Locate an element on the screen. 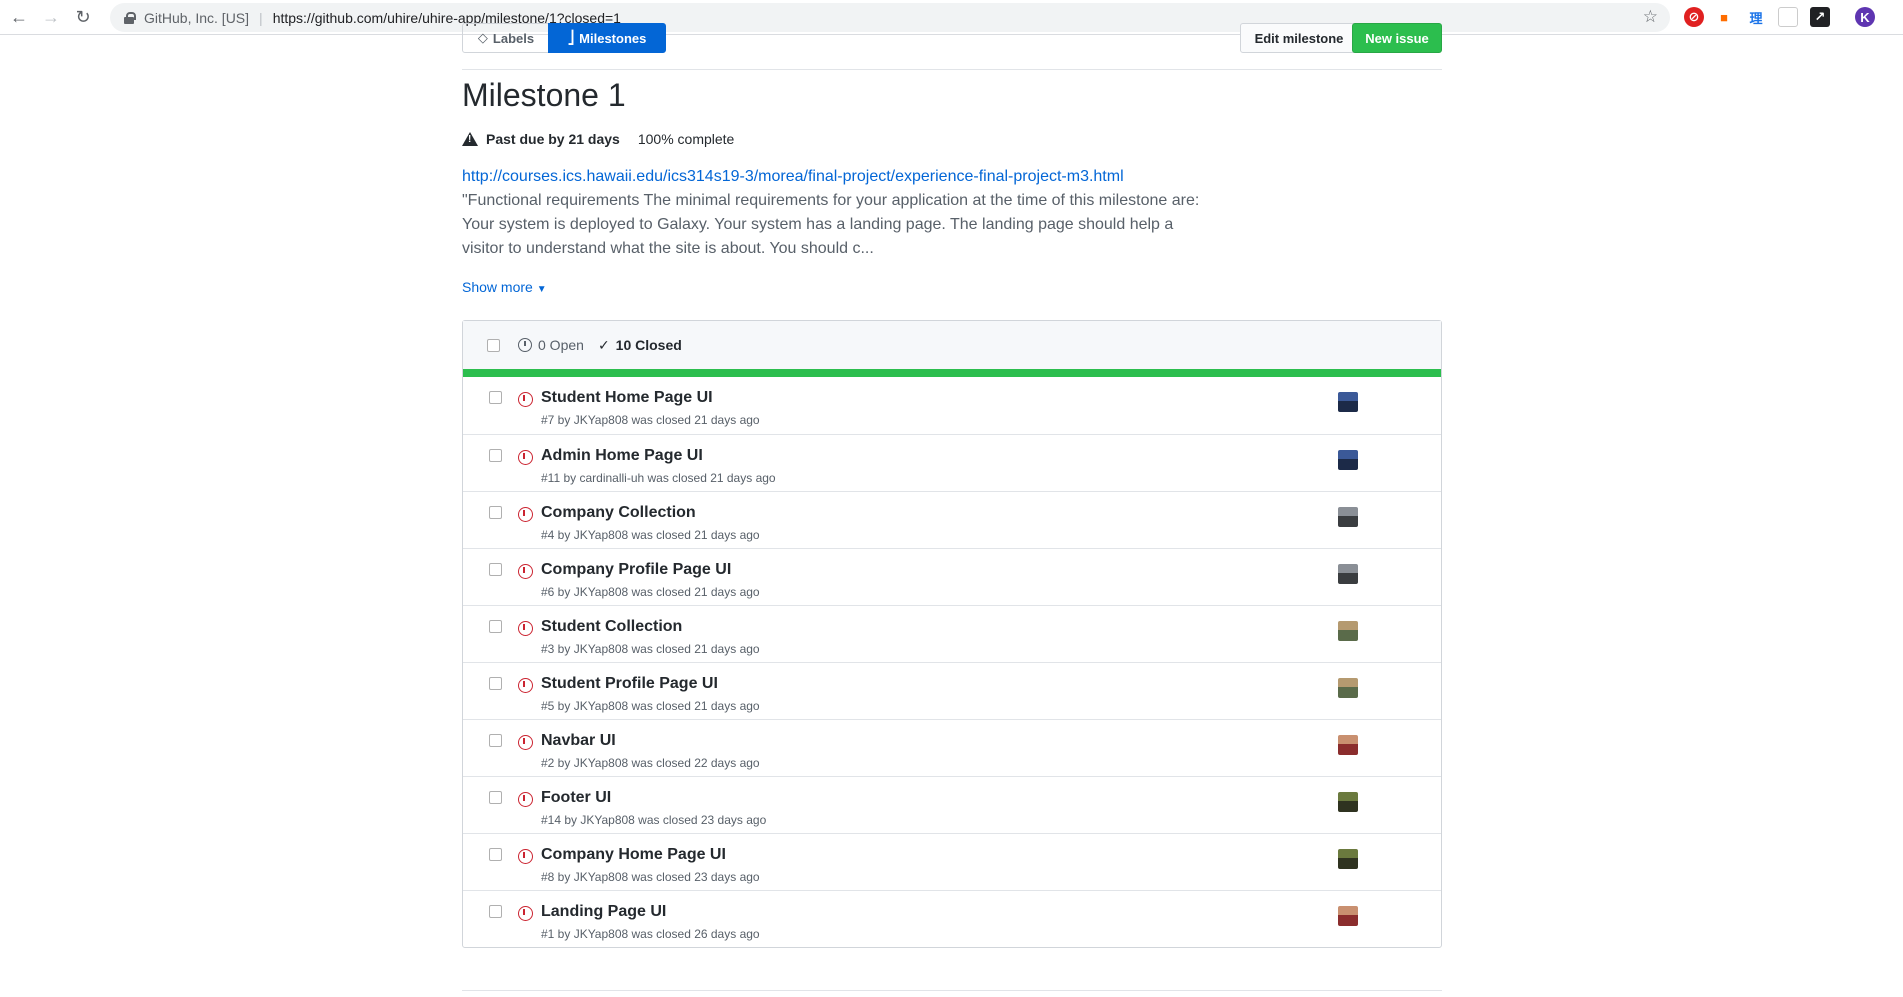  adblock-extension-icon: ⊘ is located at coordinates (1694, 17).